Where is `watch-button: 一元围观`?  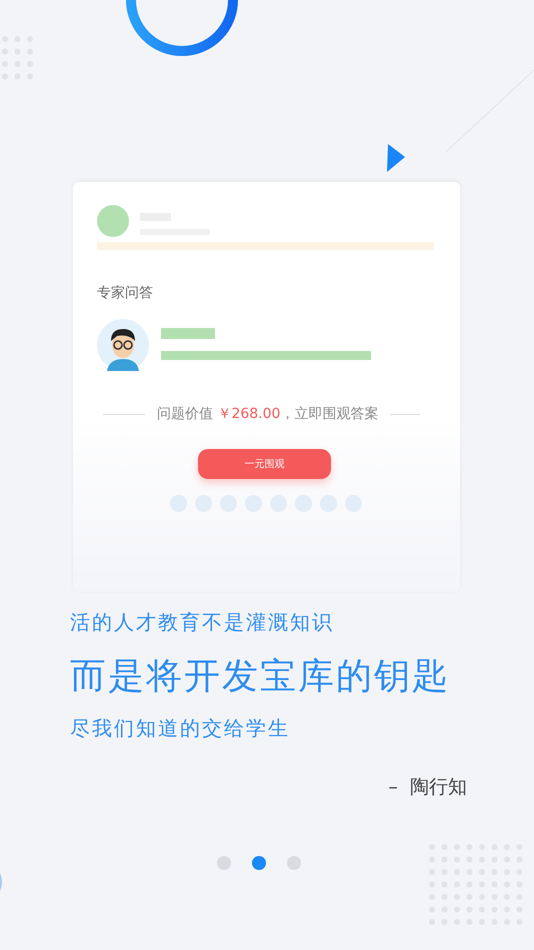
watch-button: 一元围观 is located at coordinates (264, 464).